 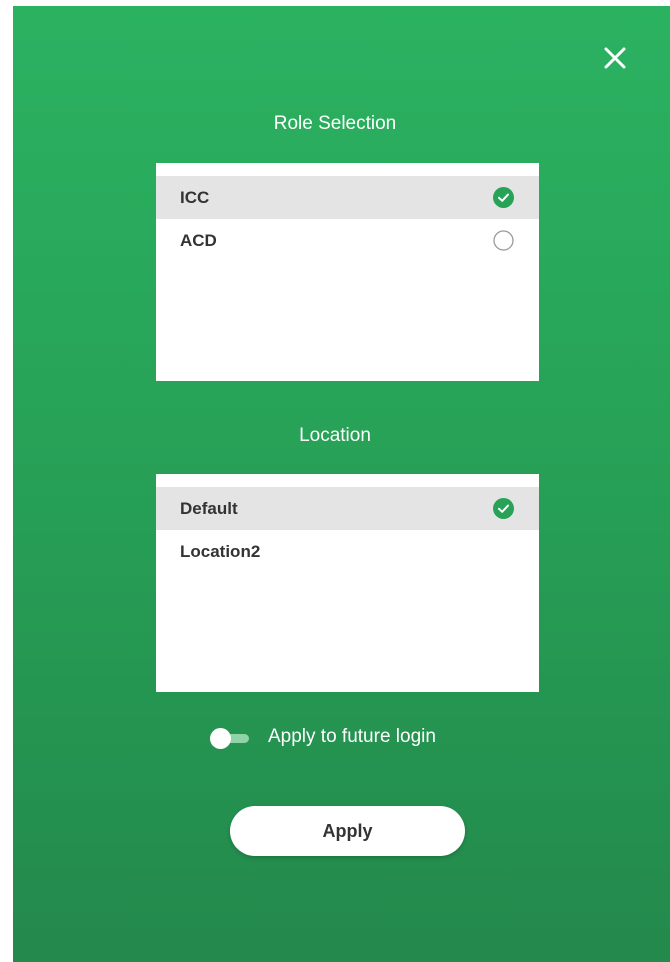 What do you see at coordinates (195, 197) in the screenshot?
I see `role-item-label: ICC` at bounding box center [195, 197].